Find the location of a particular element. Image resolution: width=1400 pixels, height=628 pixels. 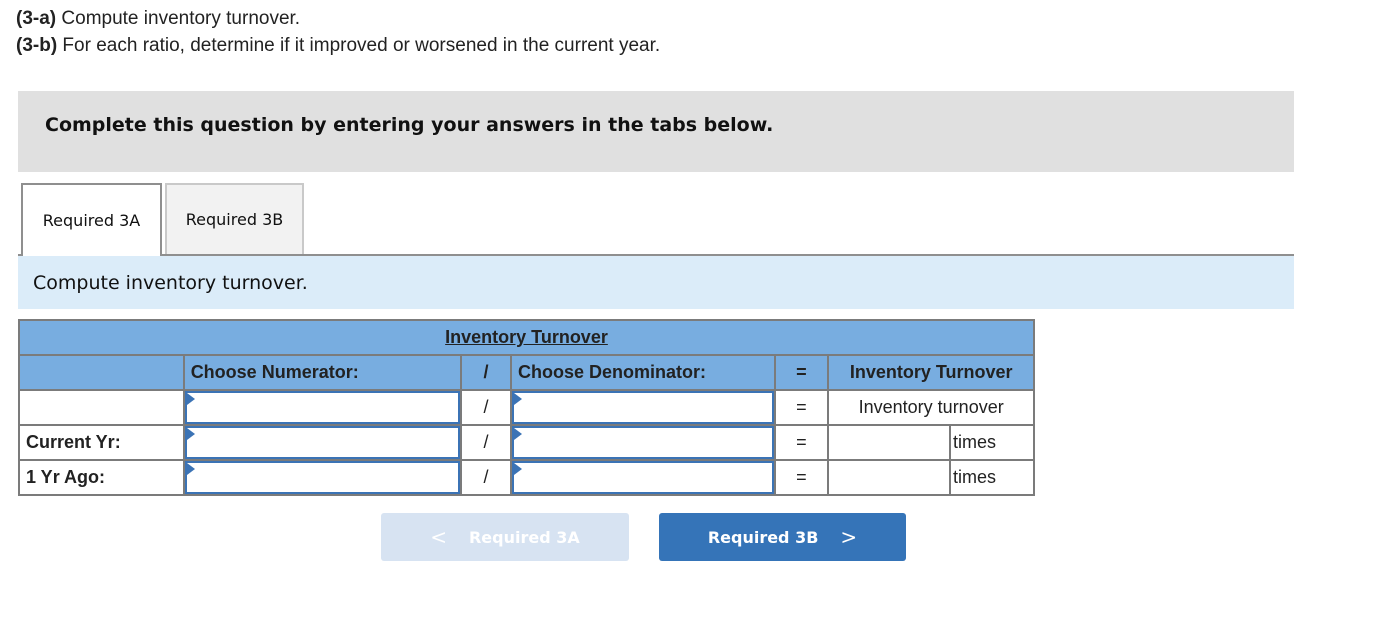

prev-required-3a-button: < Required 3A is located at coordinates (505, 537).